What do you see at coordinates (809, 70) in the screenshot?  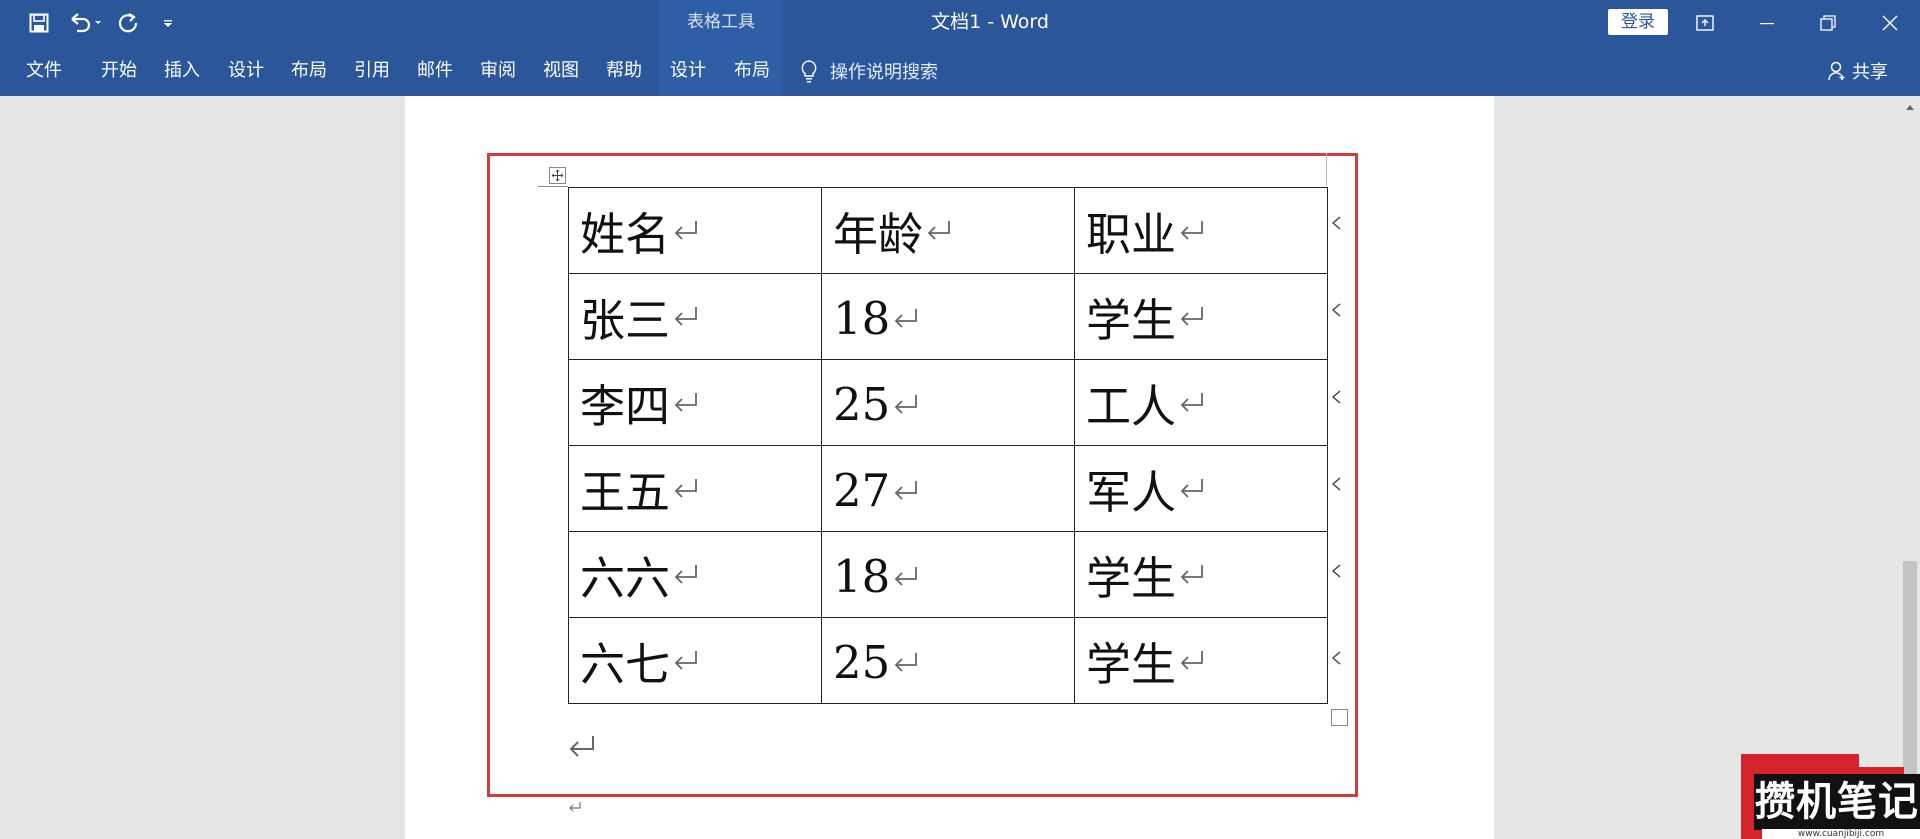 I see `lightbulb-icon` at bounding box center [809, 70].